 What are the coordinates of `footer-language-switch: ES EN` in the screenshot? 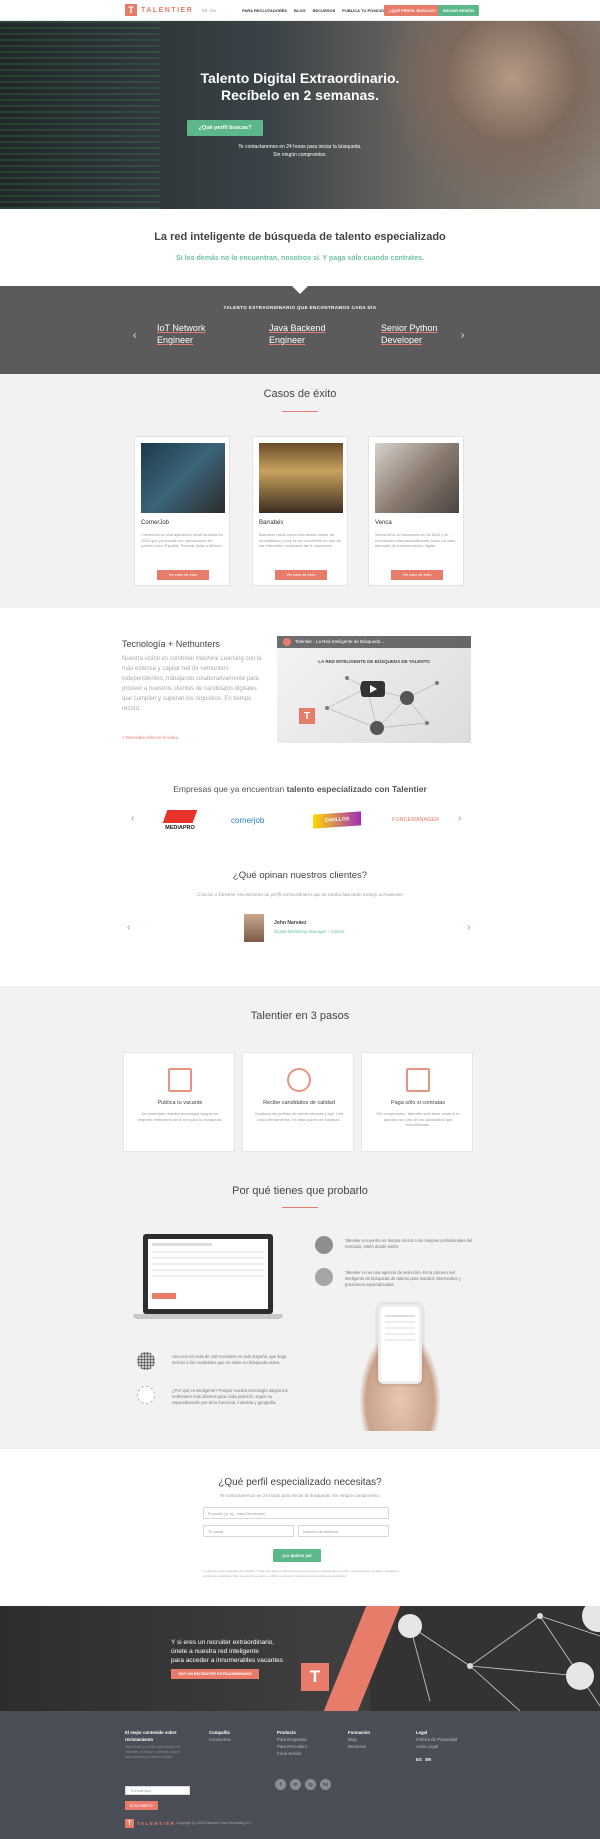 It's located at (436, 1759).